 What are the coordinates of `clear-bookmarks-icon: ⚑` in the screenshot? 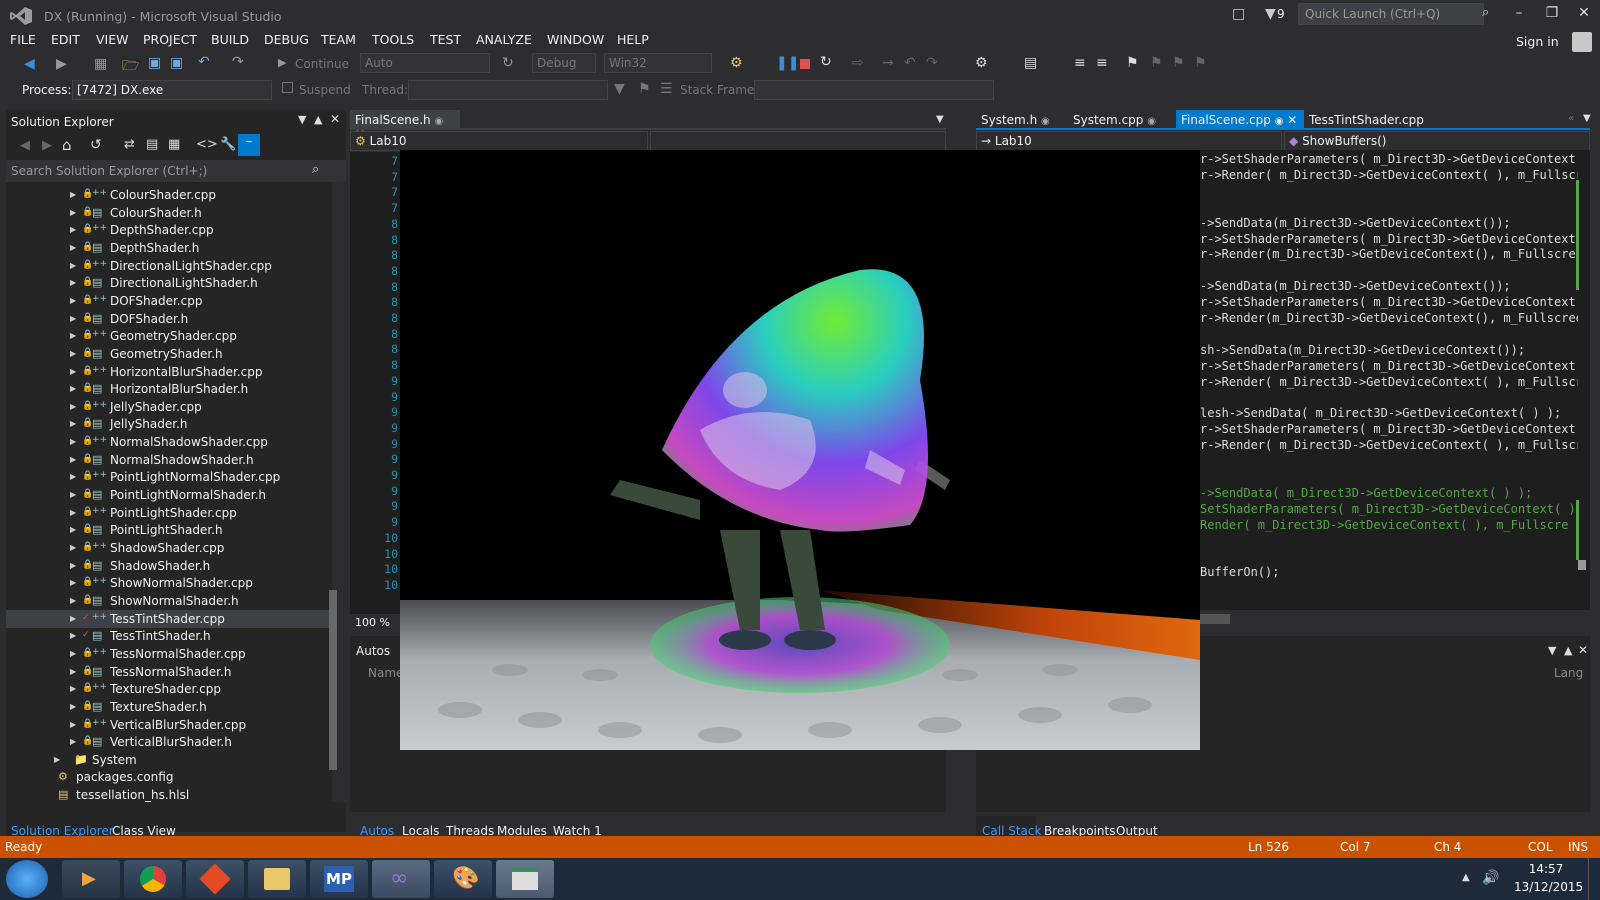 It's located at (1200, 63).